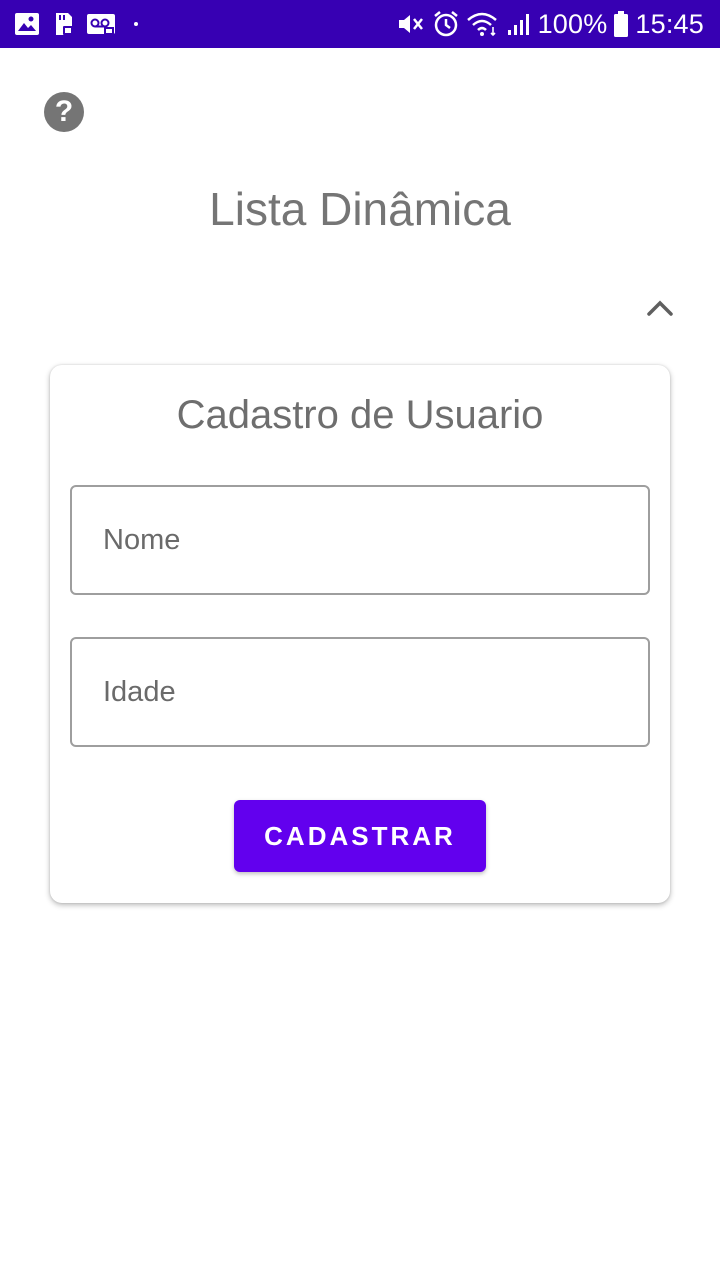 The image size is (720, 1280). I want to click on help-icon: ?, so click(64, 112).